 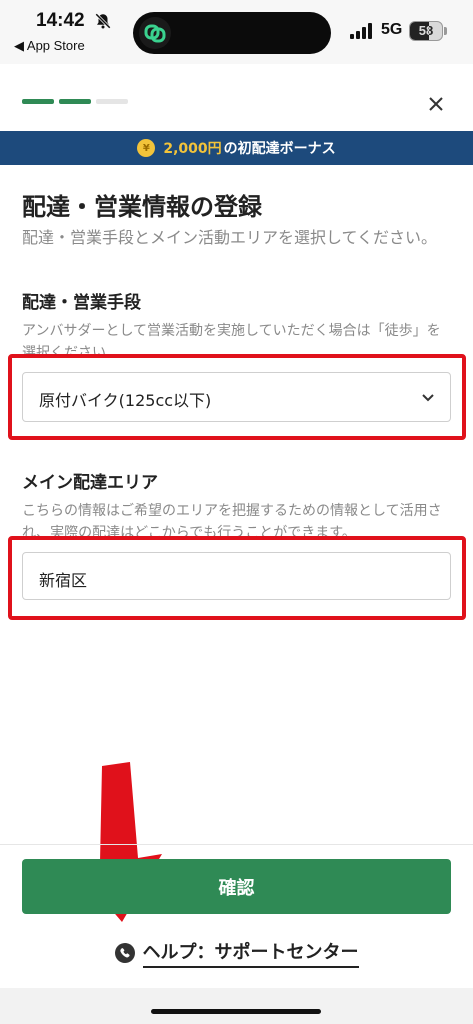 I want to click on bonus-text: の初配達ボーナス, so click(x=279, y=149).